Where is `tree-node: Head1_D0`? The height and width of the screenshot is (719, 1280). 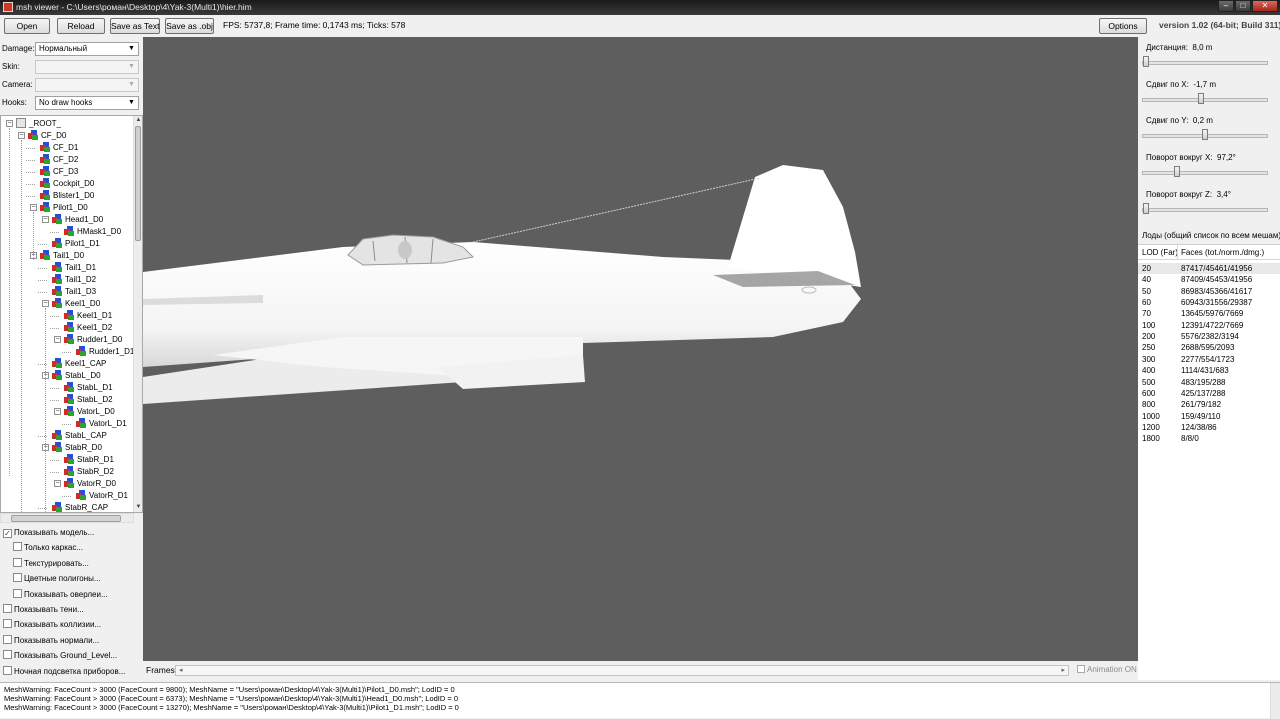
tree-node: Head1_D0 is located at coordinates (77, 220).